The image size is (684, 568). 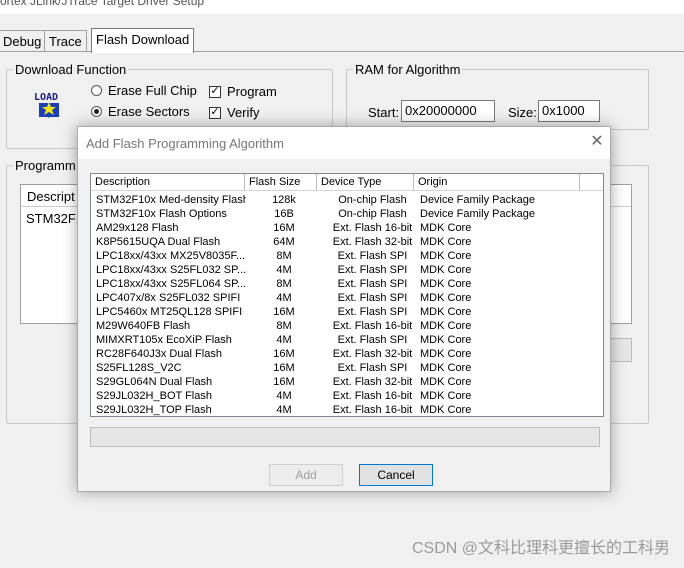 What do you see at coordinates (408, 69) in the screenshot?
I see `ram-legend: RAM for Algorithm` at bounding box center [408, 69].